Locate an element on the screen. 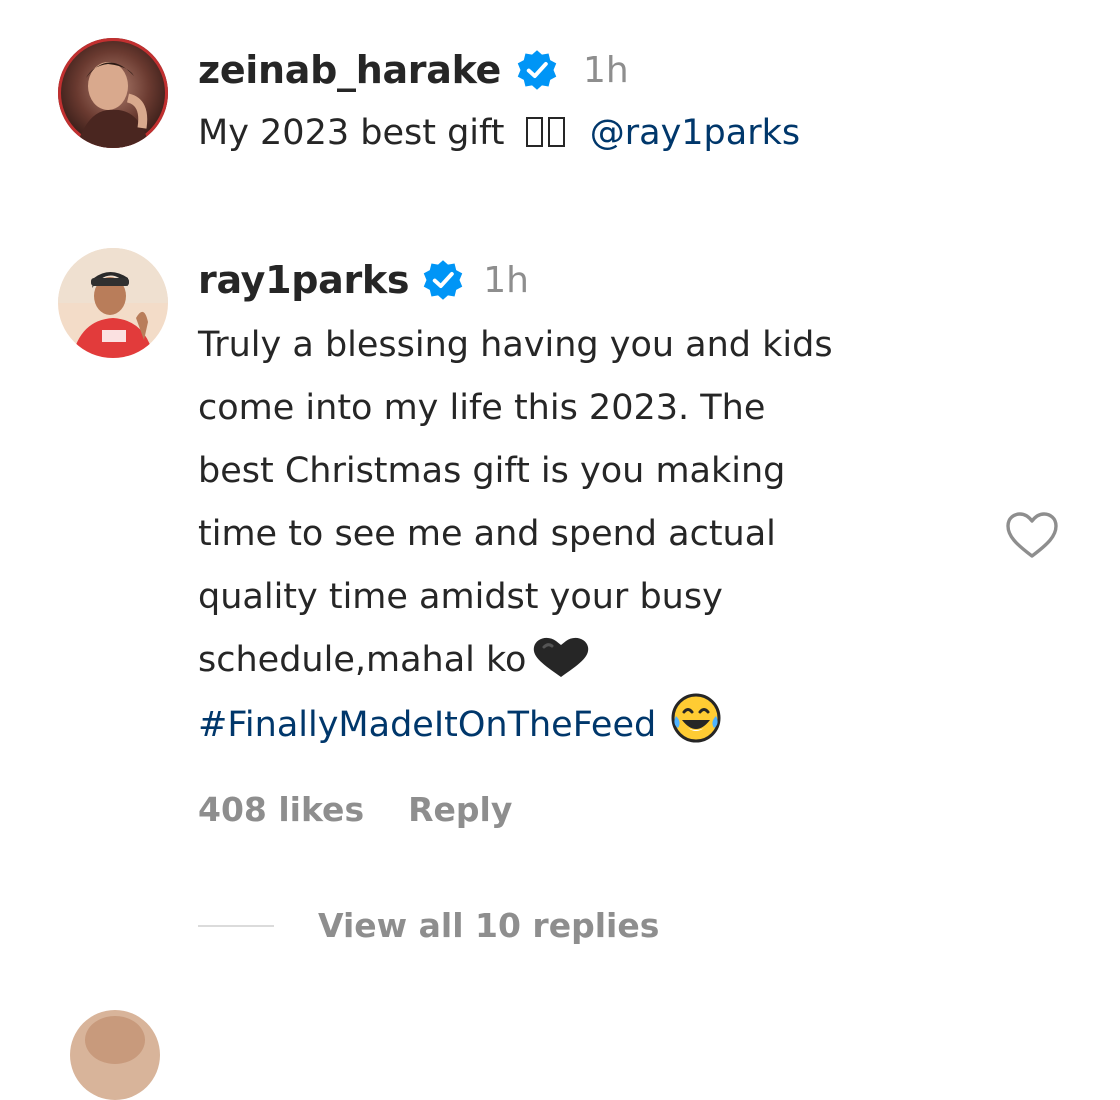  tears-of-joy-emoji is located at coordinates (696, 718).